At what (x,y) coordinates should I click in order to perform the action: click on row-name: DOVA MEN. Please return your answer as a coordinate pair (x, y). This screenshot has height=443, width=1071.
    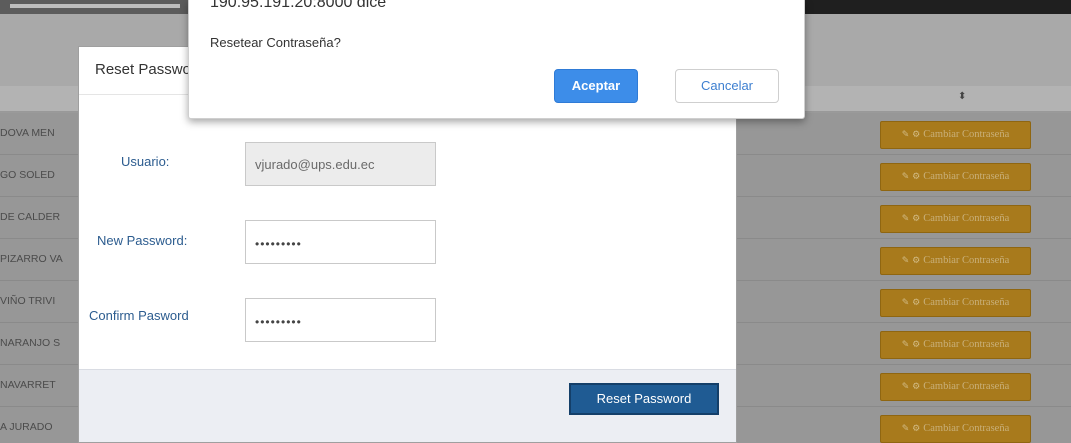
    Looking at the image, I should click on (27, 133).